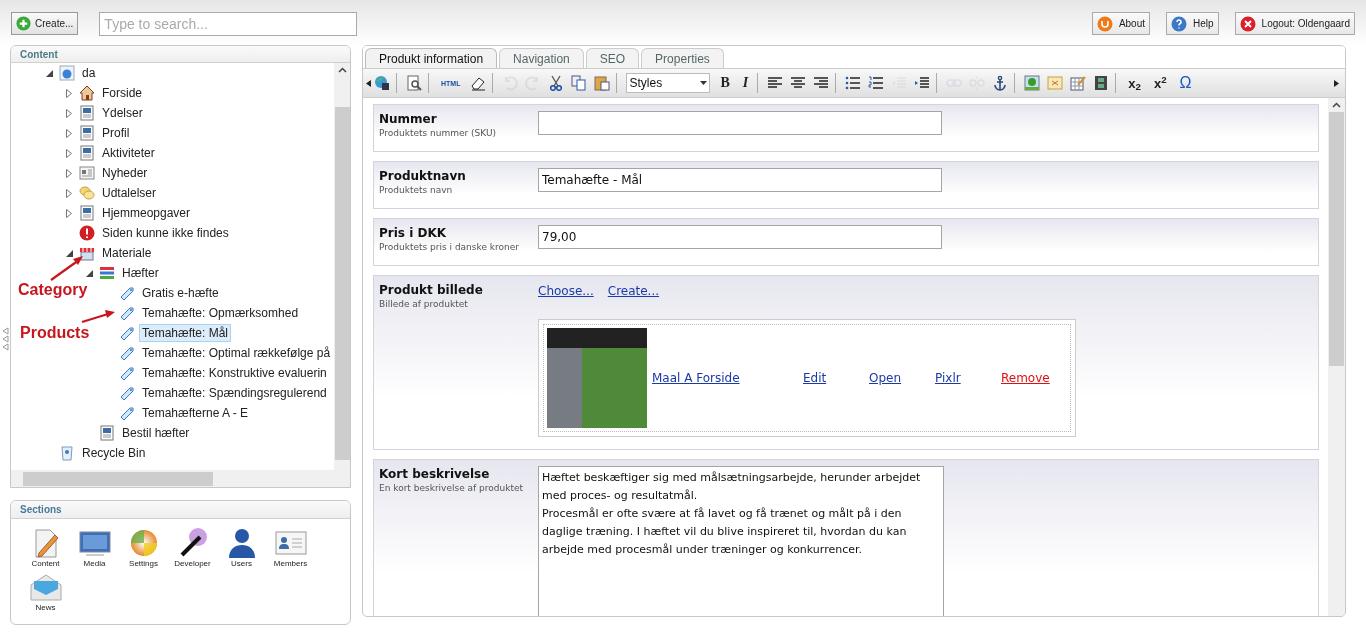  Describe the element at coordinates (1160, 83) in the screenshot. I see `superscript-button: x$^{2}$` at that location.